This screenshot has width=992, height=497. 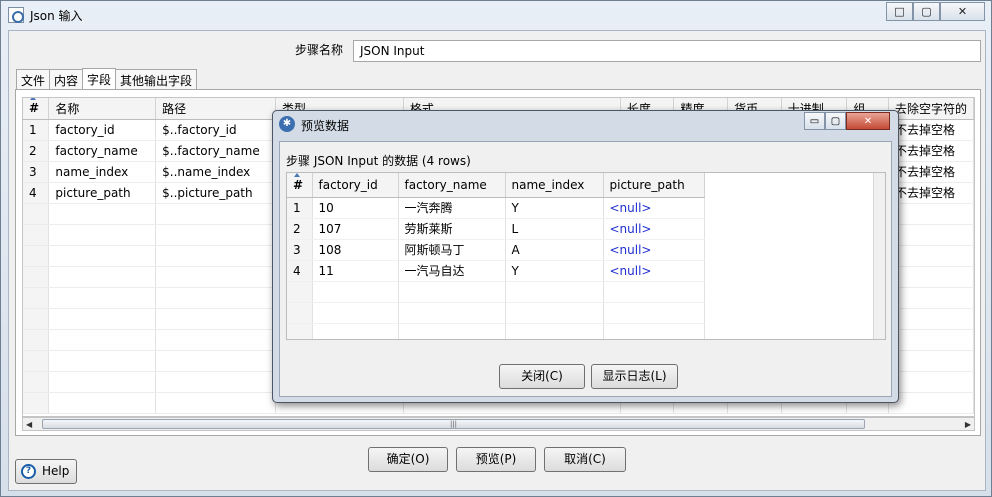 What do you see at coordinates (28, 471) in the screenshot?
I see `help-icon: ?` at bounding box center [28, 471].